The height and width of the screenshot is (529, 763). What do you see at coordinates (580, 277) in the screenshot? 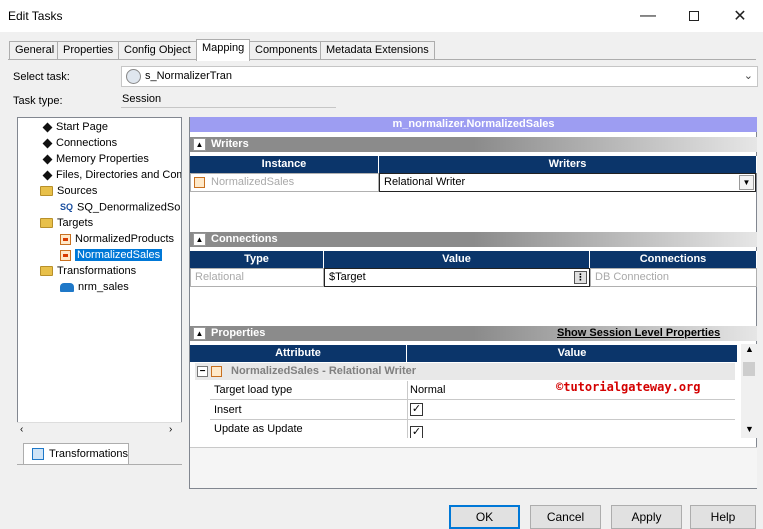
I see `browse-connection-icon: ⋮` at bounding box center [580, 277].